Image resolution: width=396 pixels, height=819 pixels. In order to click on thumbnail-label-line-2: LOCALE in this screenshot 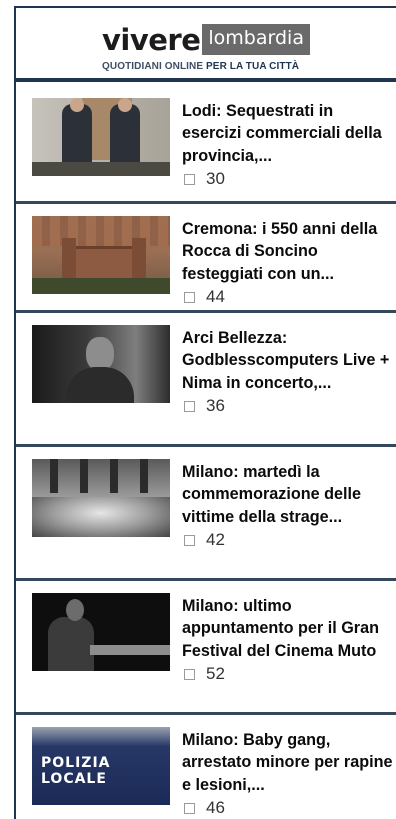, I will do `click(74, 779)`.